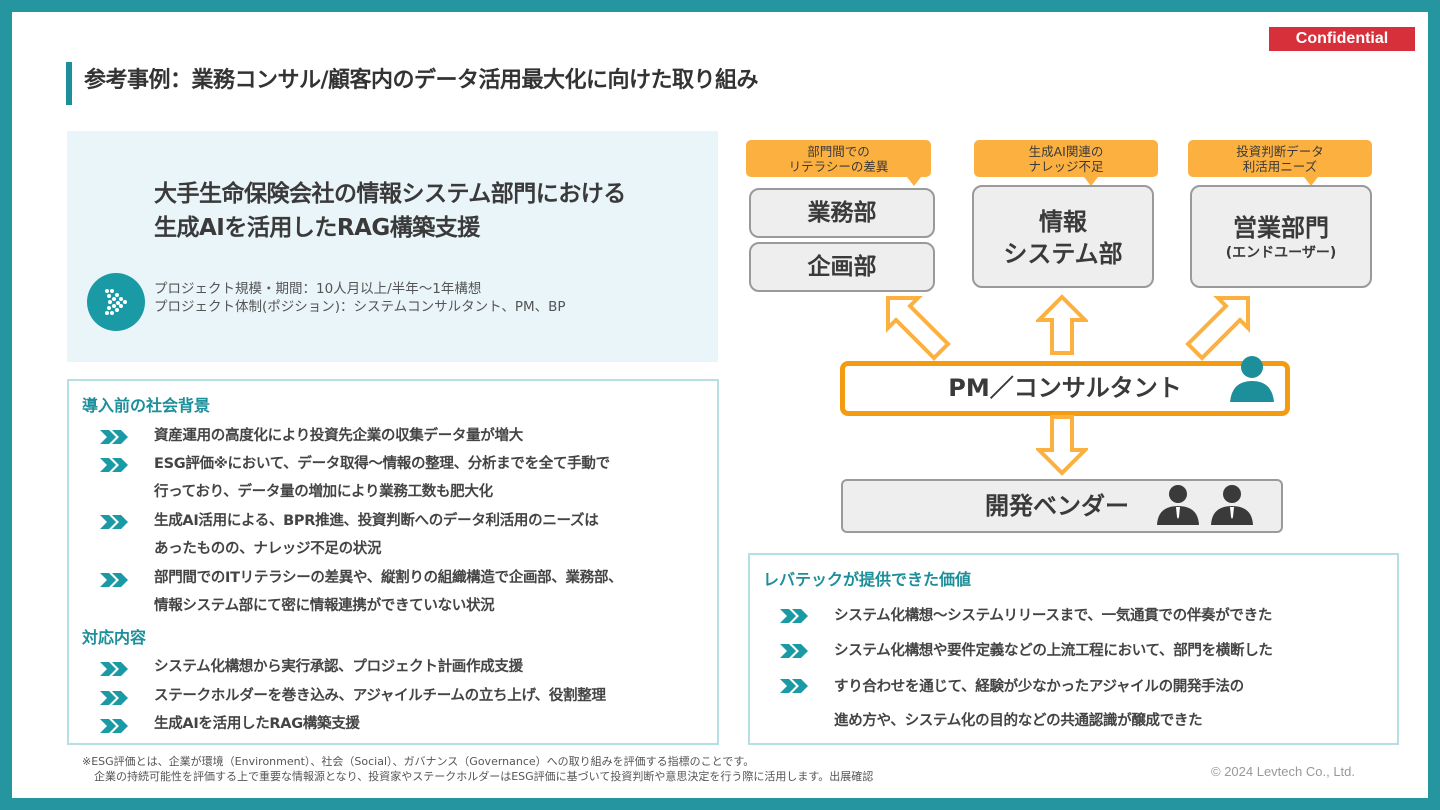  Describe the element at coordinates (323, 492) in the screenshot. I see `background-item-2-line2: 行っており、データ量の増加により業務工数も肥大化` at that location.